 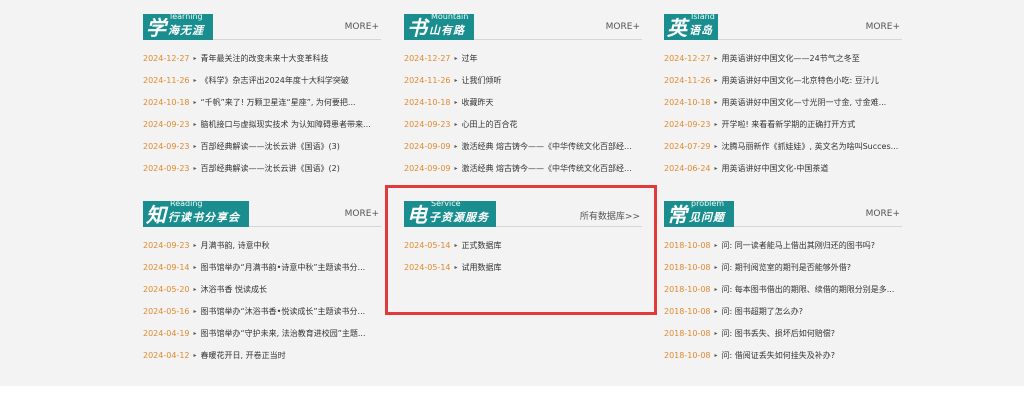 I want to click on item-title-link: 用英语讲好中国文化——24节气之冬至, so click(x=791, y=58).